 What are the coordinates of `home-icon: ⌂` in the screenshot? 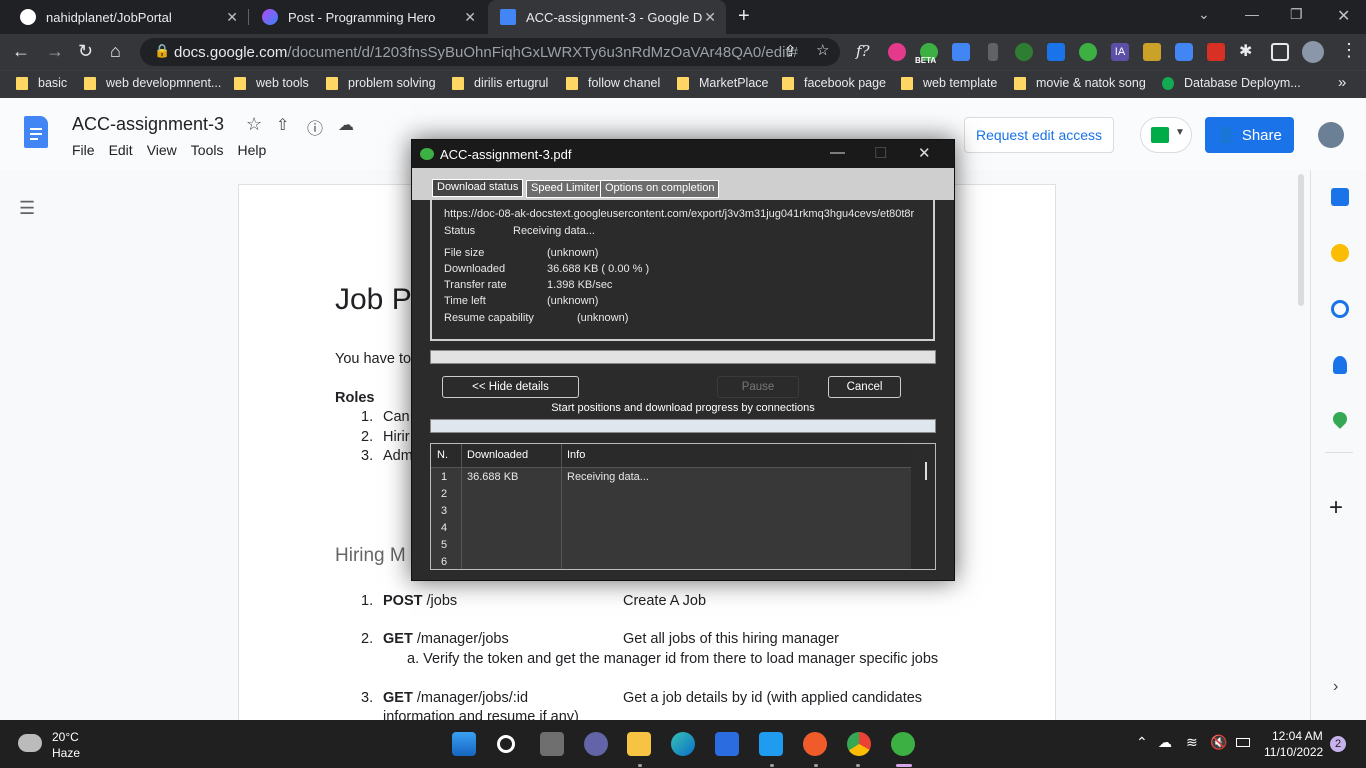 It's located at (115, 51).